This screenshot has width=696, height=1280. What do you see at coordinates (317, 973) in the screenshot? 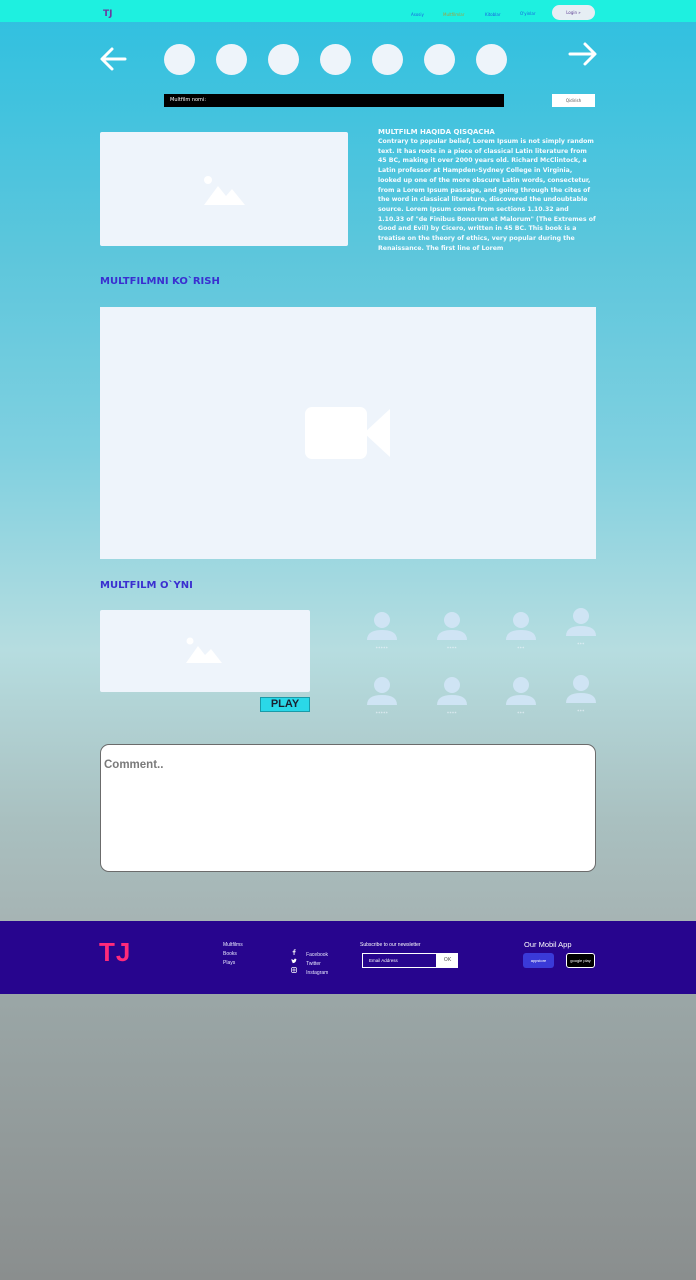
I see `instagram-label: Instagram` at bounding box center [317, 973].